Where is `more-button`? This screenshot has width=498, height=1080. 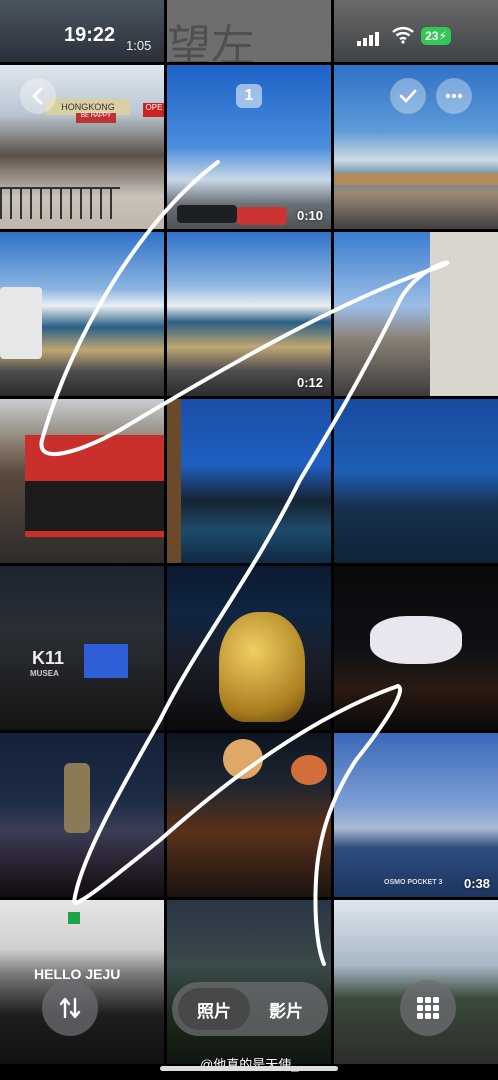 more-button is located at coordinates (454, 96).